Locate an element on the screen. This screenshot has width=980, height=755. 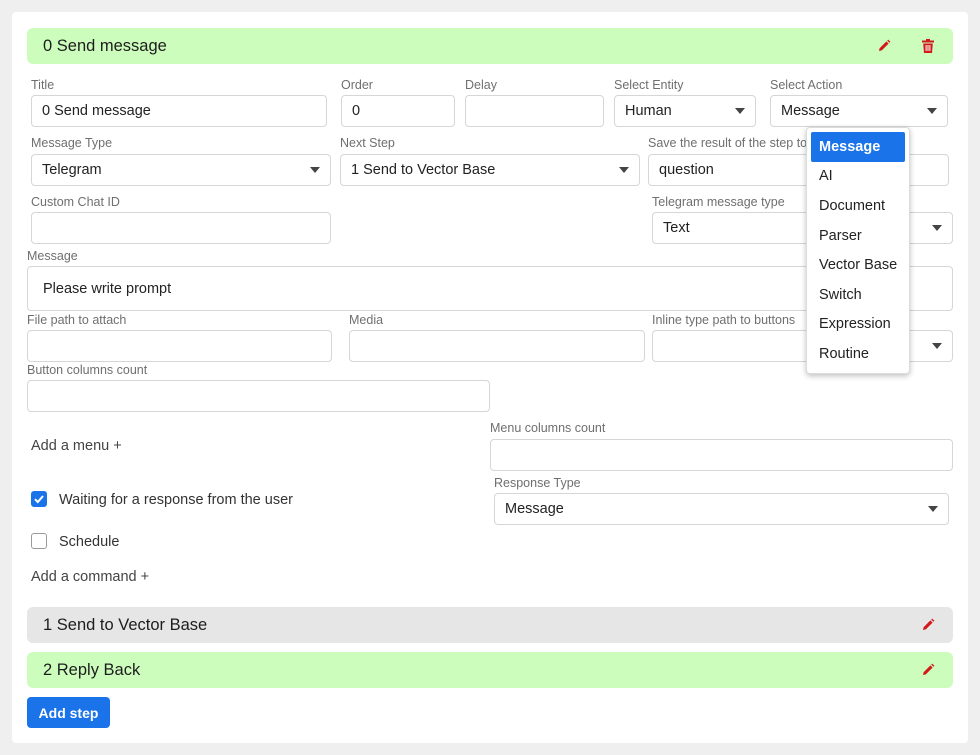
menu-option-routine: Routine is located at coordinates (858, 354).